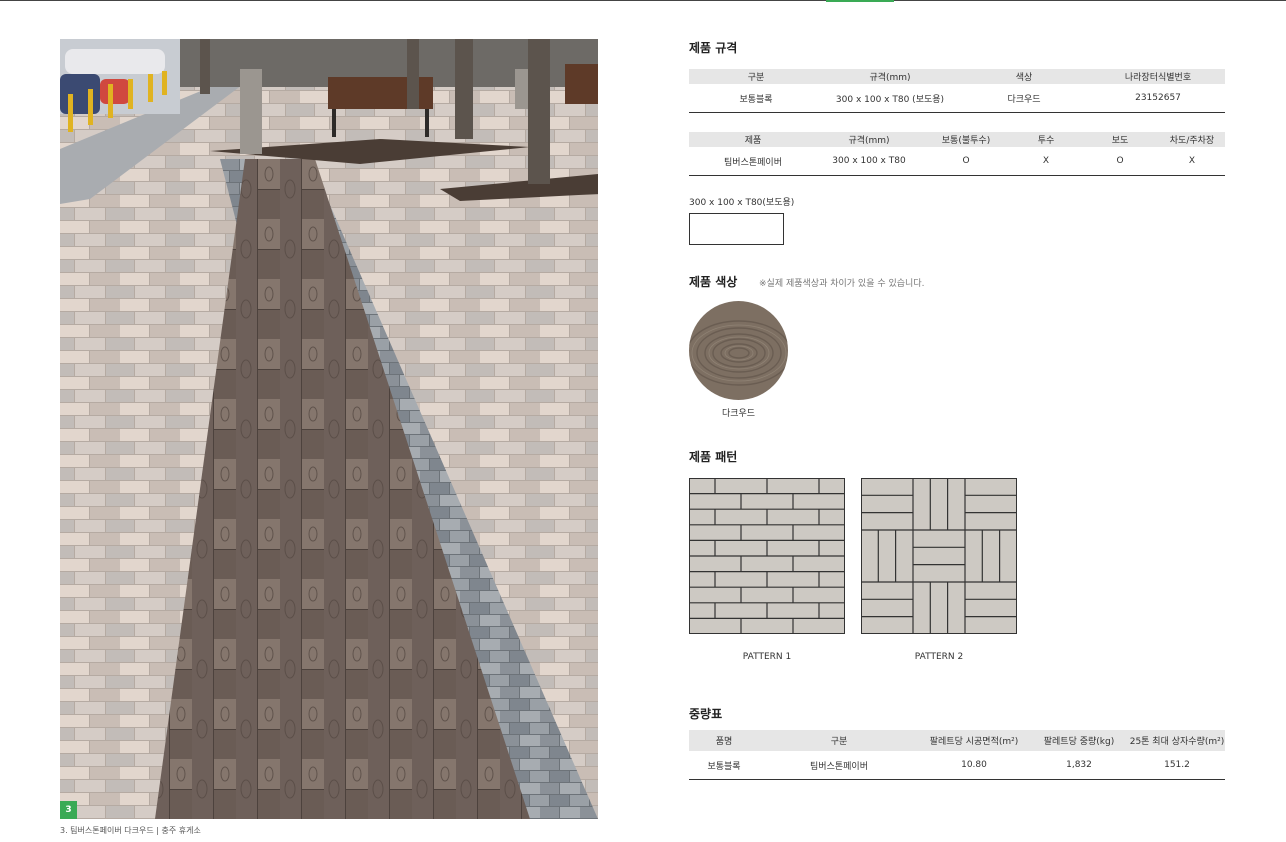 This screenshot has height=842, width=1286. I want to click on table-cell: 다크우드, so click(1024, 98).